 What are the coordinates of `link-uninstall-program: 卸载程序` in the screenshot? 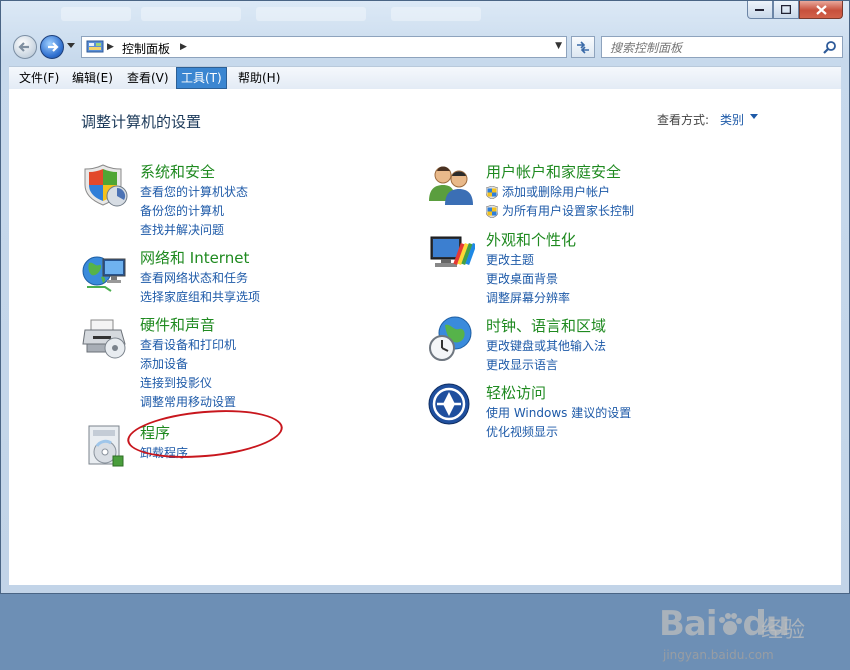 It's located at (164, 453).